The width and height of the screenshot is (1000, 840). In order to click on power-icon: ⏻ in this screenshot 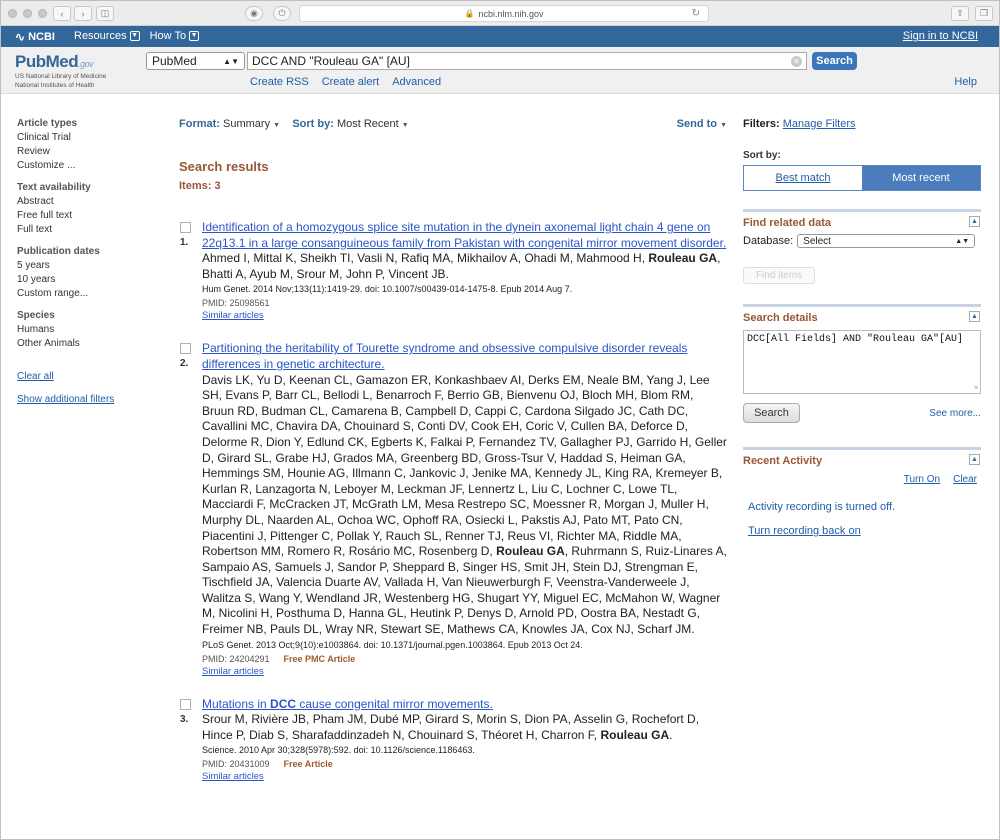, I will do `click(282, 13)`.